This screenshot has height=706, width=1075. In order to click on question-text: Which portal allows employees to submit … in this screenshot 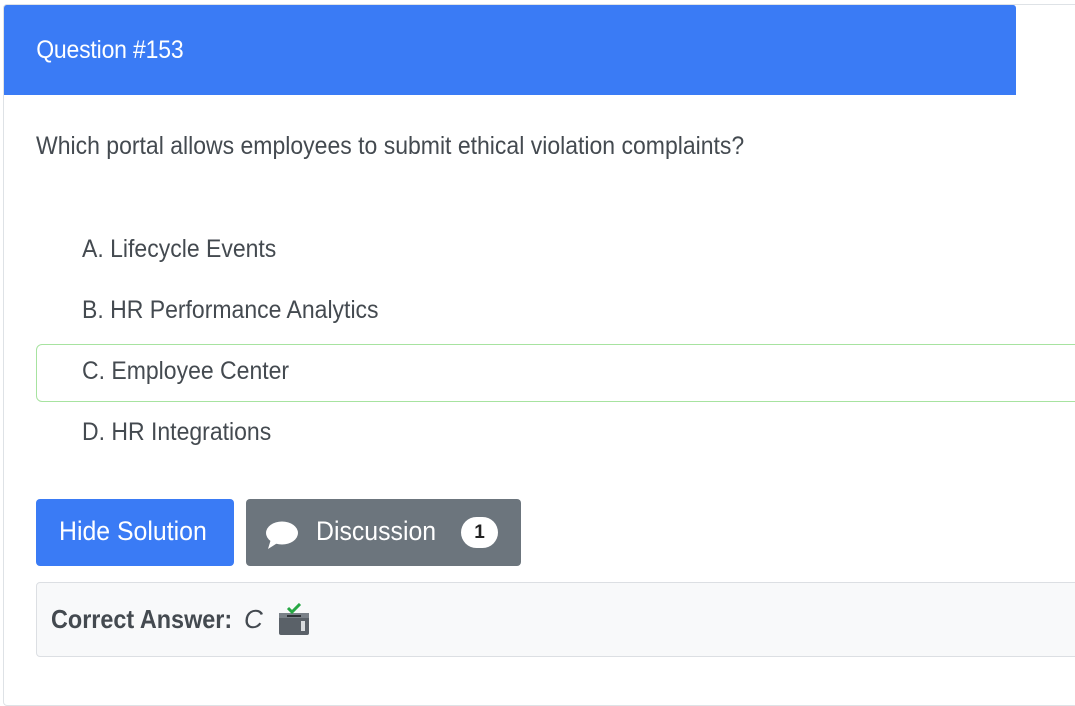, I will do `click(390, 146)`.